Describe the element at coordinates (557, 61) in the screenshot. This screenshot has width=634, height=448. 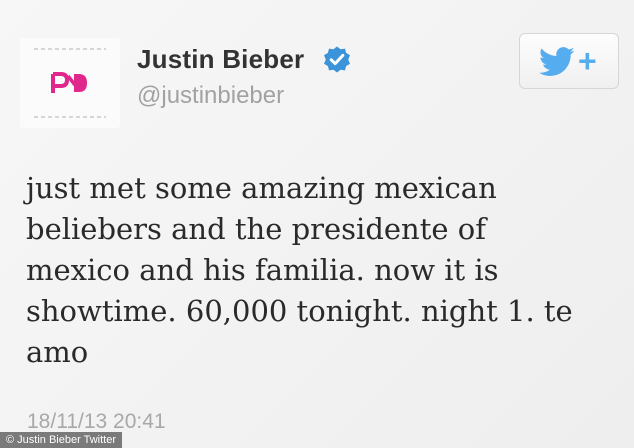
I see `twitter-bird-icon` at that location.